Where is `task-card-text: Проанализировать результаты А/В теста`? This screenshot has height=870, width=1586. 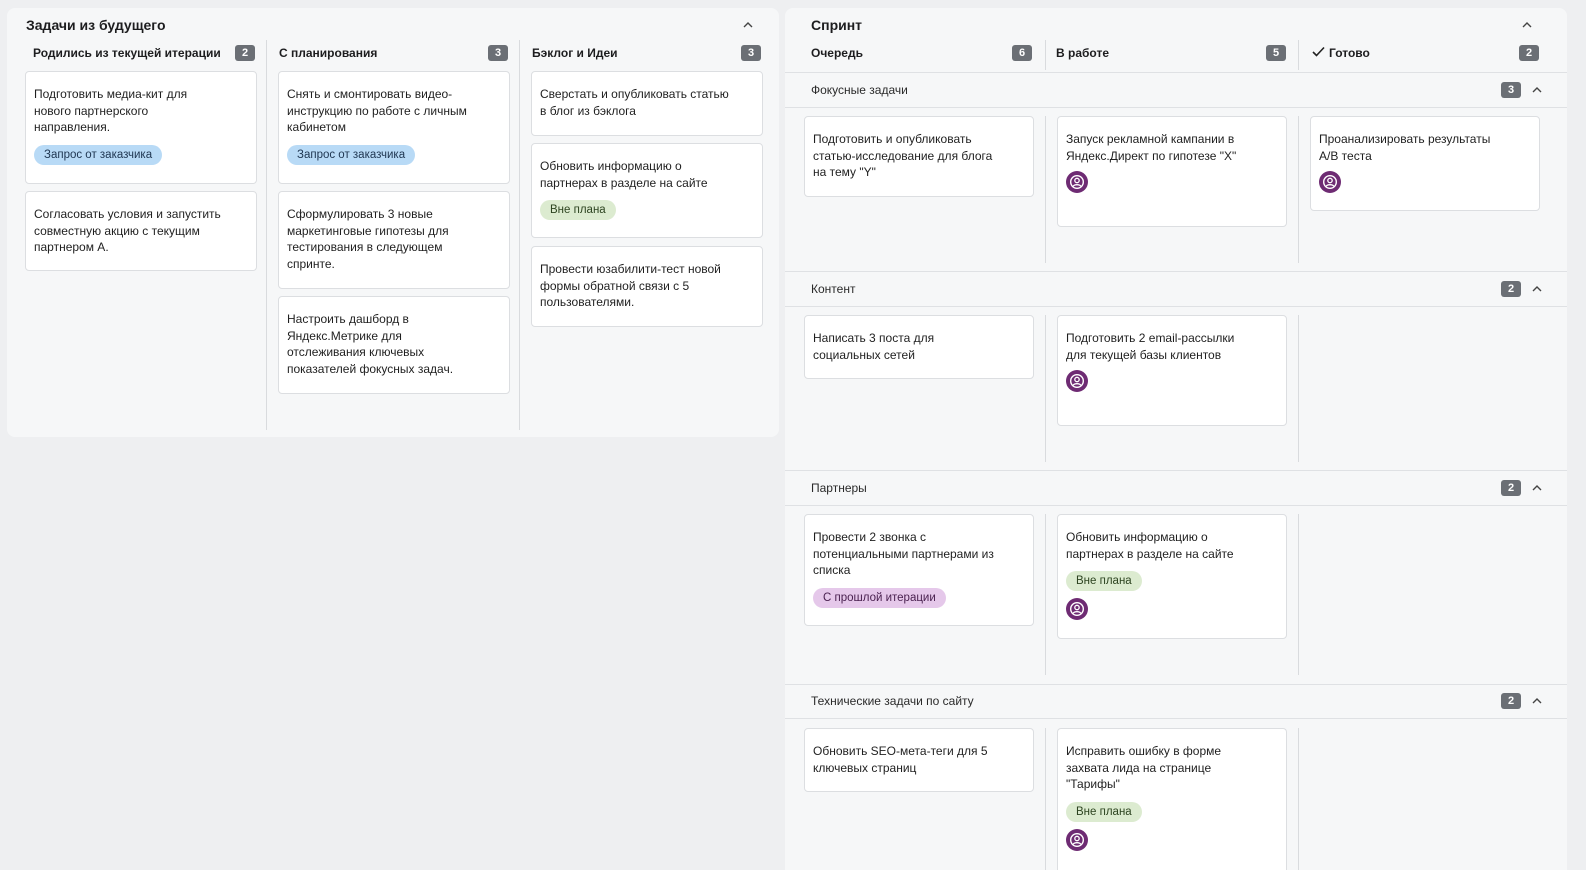
task-card-text: Проанализировать результаты А/В теста is located at coordinates (1405, 147).